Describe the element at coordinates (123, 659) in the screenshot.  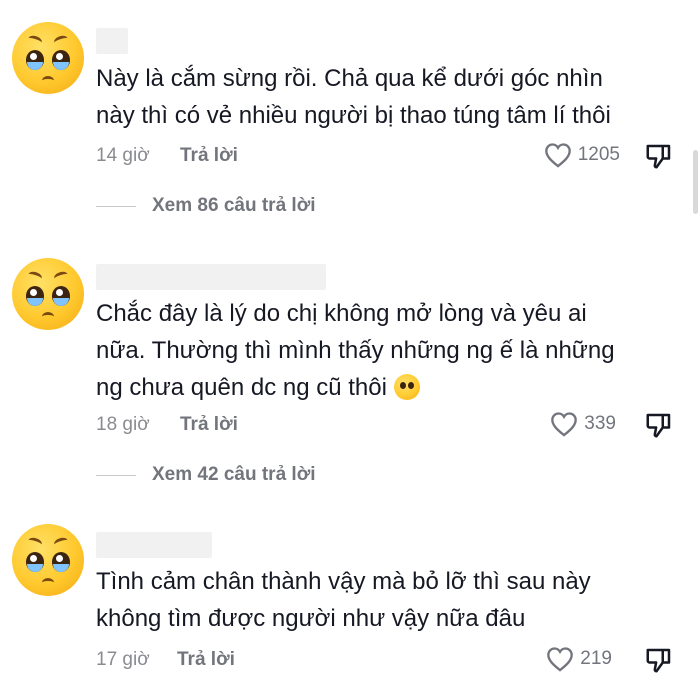
I see `comment-time: 17 giờ` at that location.